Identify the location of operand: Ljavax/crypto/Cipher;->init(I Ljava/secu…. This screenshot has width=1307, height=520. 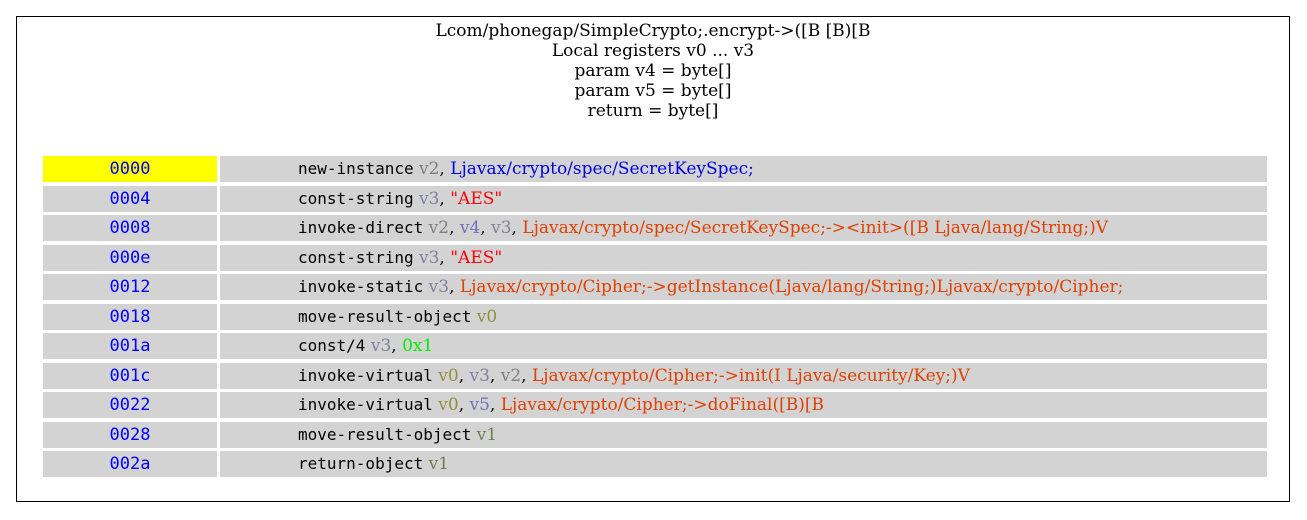
(750, 375).